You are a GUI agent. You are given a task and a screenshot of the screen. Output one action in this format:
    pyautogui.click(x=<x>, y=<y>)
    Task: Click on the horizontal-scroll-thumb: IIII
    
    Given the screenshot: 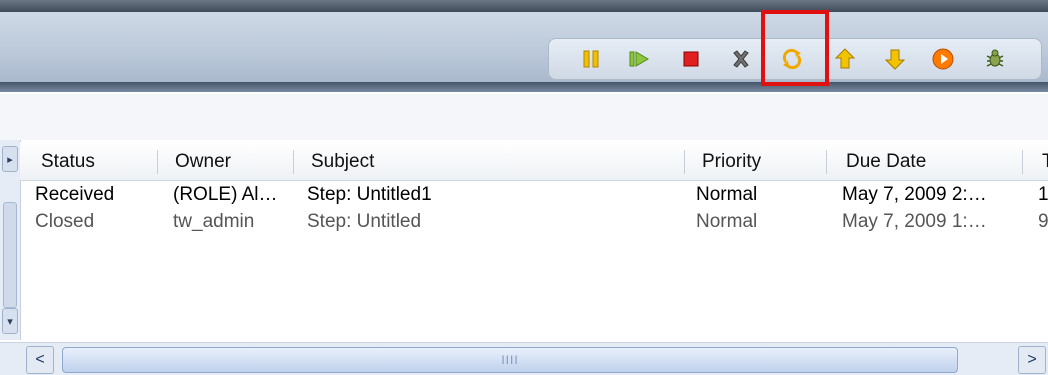 What is the action you would take?
    pyautogui.click(x=510, y=360)
    